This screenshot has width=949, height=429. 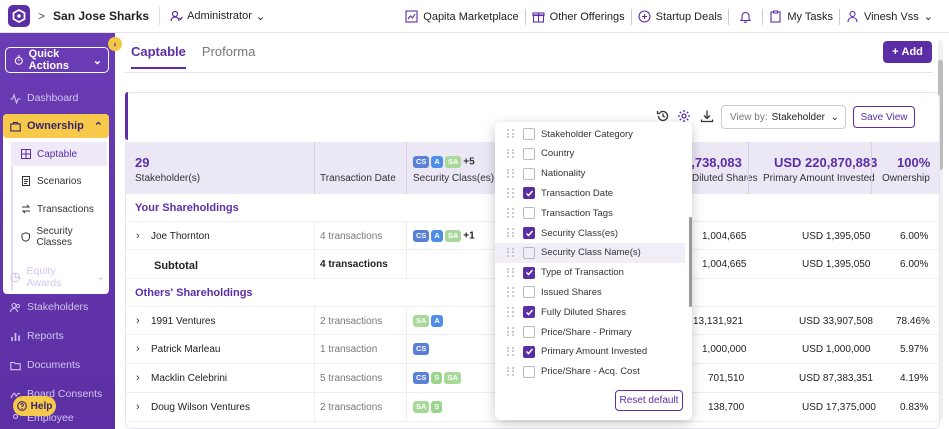 I want to click on other-offerings-link: Other Offerings, so click(x=578, y=16).